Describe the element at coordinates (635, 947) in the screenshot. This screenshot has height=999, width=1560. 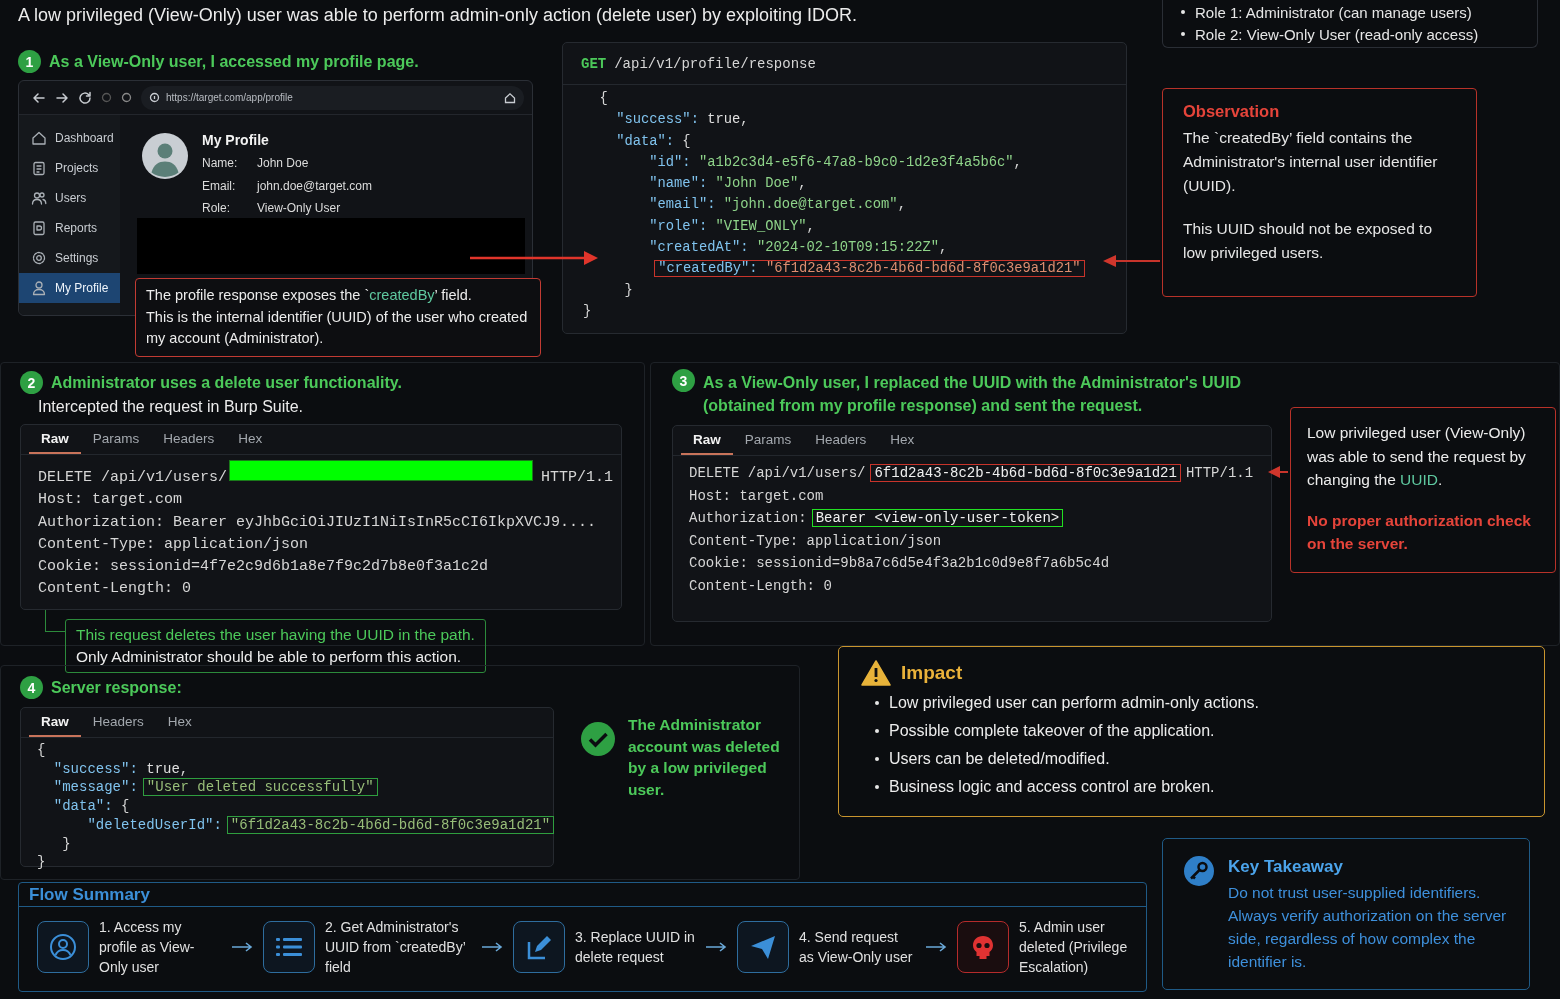
I see `step-text: 3. Replace UUID in delete request` at that location.